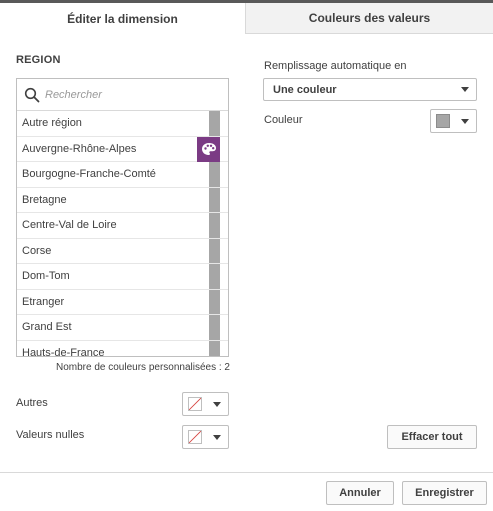 This screenshot has height=511, width=493. Describe the element at coordinates (122, 277) in the screenshot. I see `list-item: Dom-Tom` at that location.